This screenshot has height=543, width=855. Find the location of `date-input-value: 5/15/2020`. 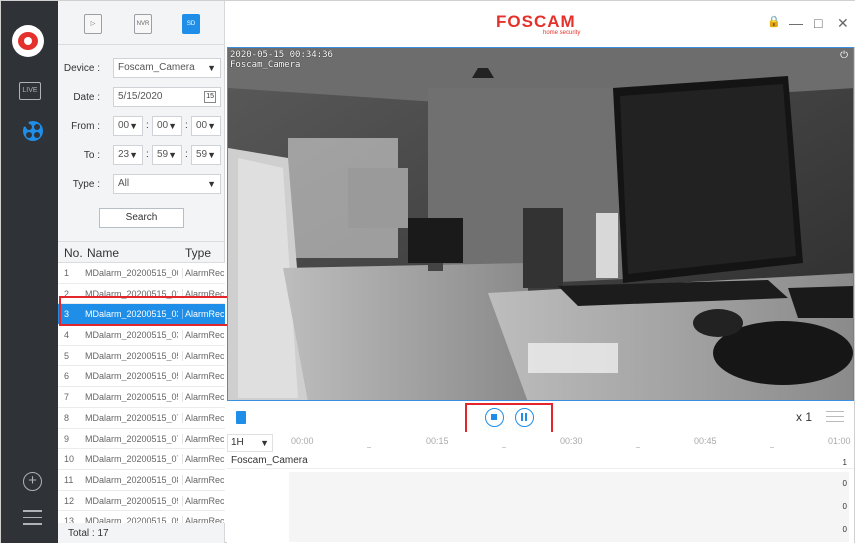

date-input-value: 5/15/2020 is located at coordinates (140, 96).